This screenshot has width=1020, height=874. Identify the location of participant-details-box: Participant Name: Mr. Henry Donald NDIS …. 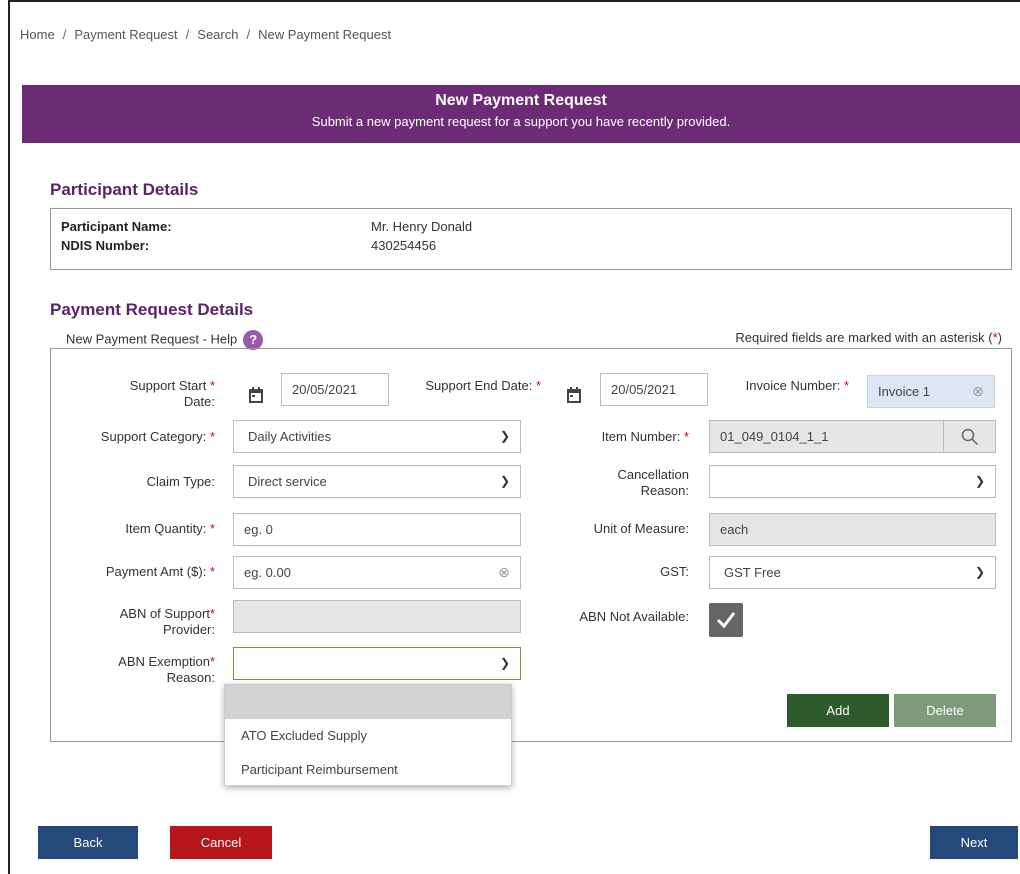
(531, 239).